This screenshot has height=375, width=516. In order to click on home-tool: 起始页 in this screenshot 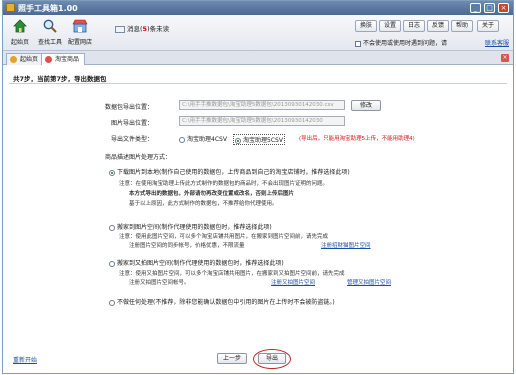, I will do `click(20, 32)`.